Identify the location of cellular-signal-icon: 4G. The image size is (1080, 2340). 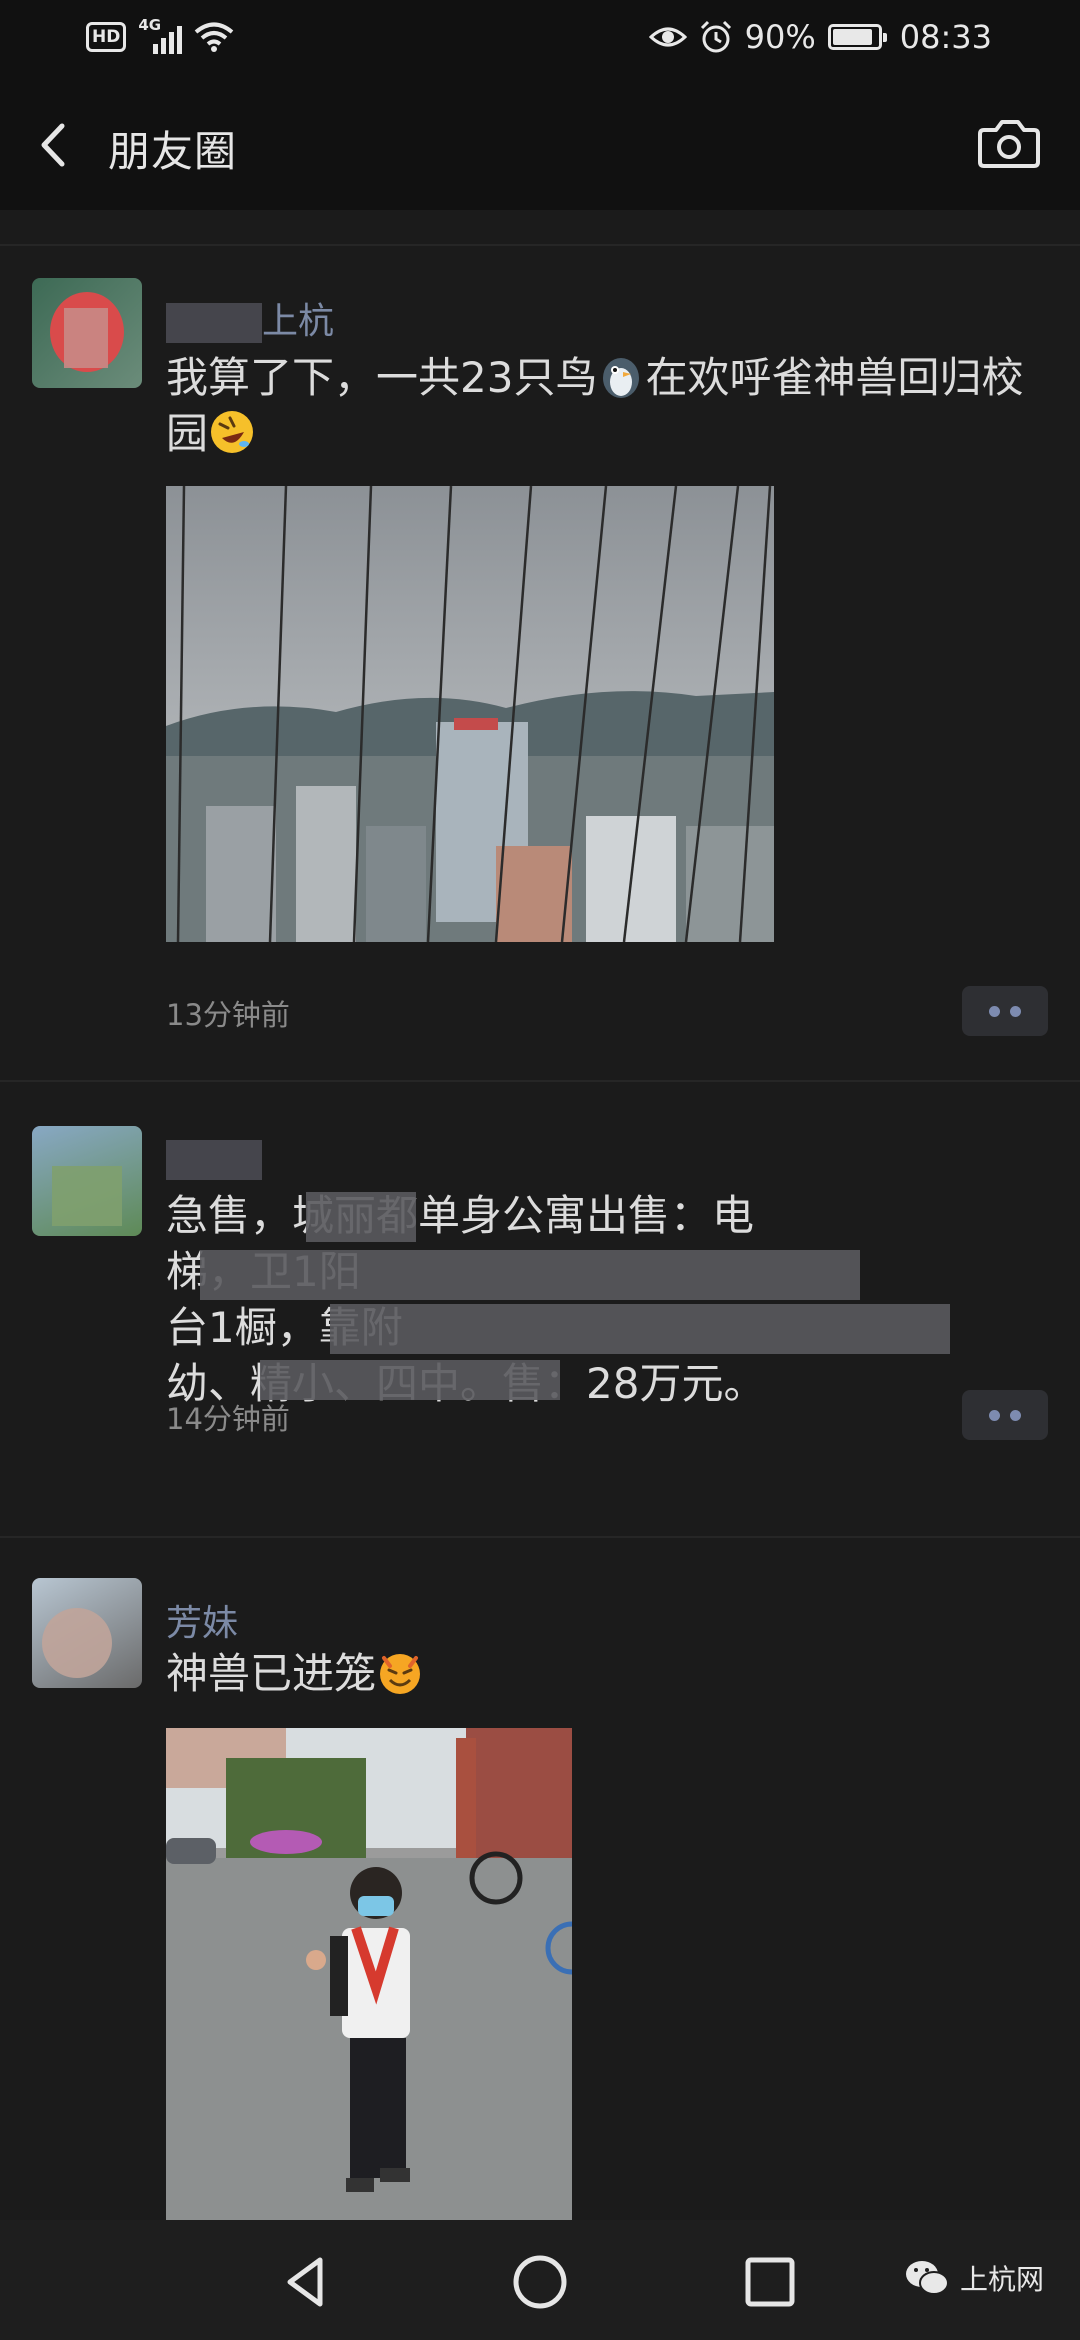
(160, 35).